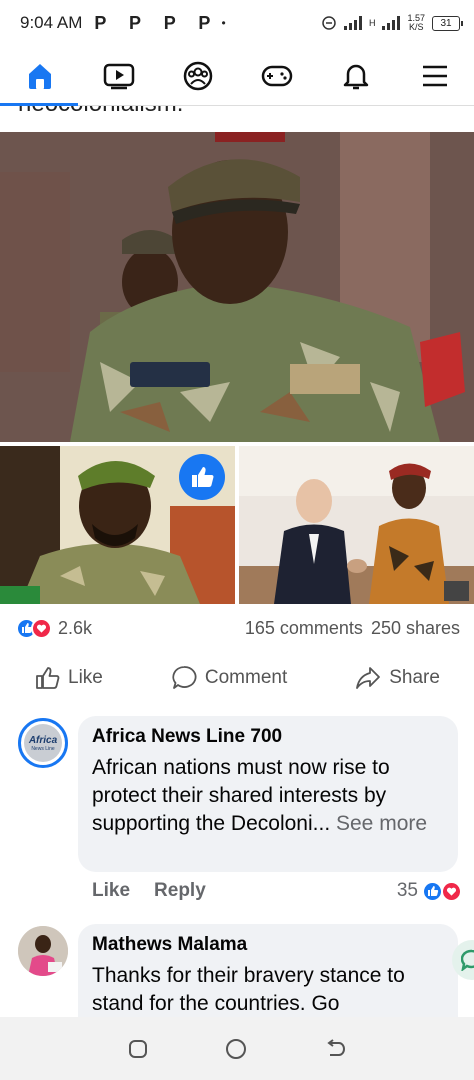 The width and height of the screenshot is (474, 1080). Describe the element at coordinates (329, 23) in the screenshot. I see `alarm-icon` at that location.